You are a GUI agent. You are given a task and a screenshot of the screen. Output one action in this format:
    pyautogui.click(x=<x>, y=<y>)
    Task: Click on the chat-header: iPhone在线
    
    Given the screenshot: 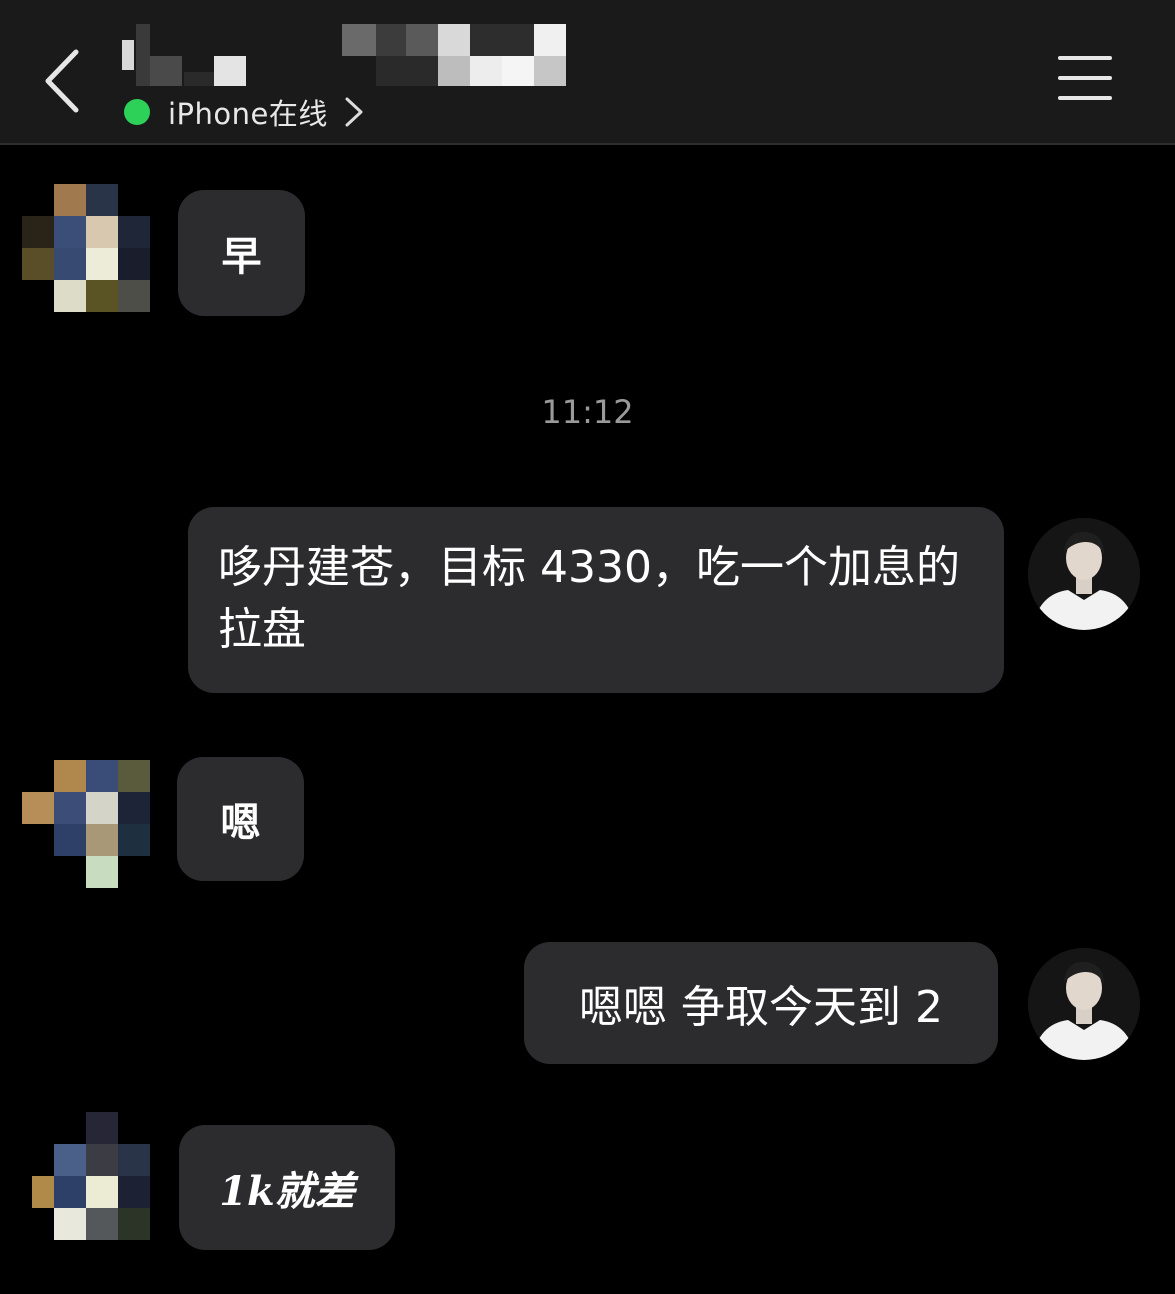 What is the action you would take?
    pyautogui.click(x=587, y=72)
    